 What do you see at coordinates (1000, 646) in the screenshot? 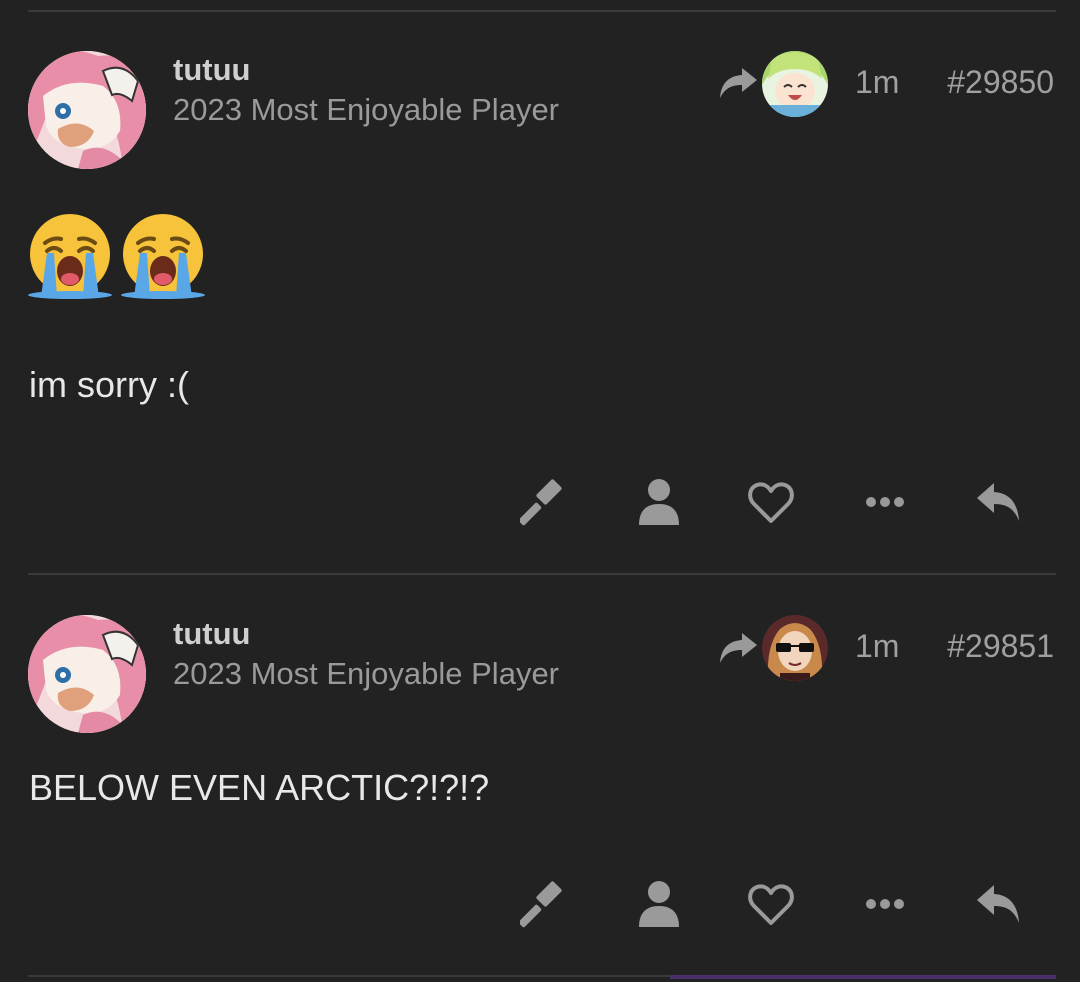
I see `post-number: #29851` at bounding box center [1000, 646].